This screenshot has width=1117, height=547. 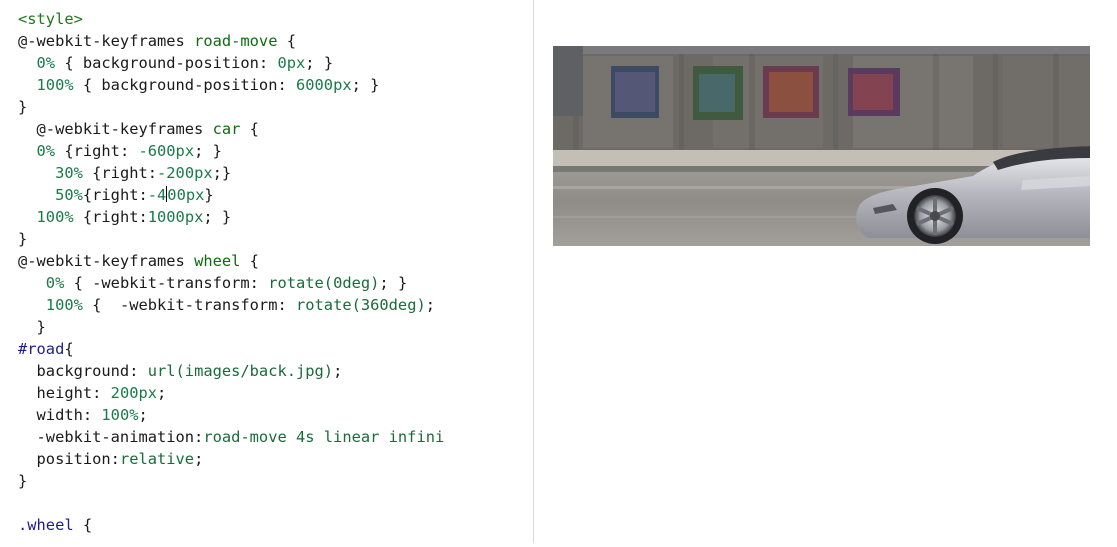 What do you see at coordinates (134, 393) in the screenshot?
I see `code-token: 200px` at bounding box center [134, 393].